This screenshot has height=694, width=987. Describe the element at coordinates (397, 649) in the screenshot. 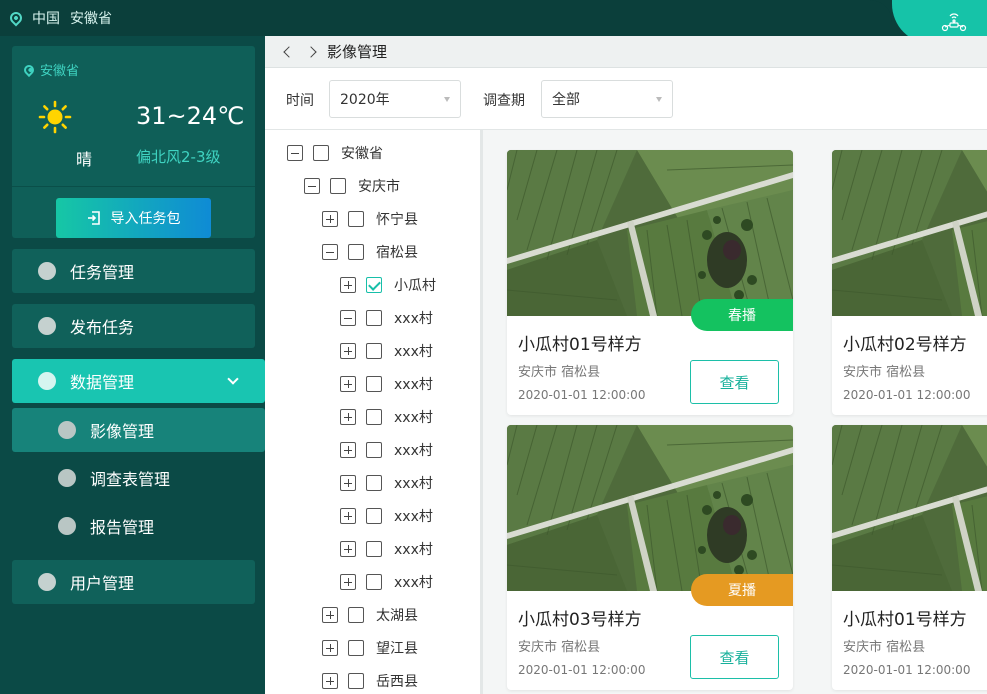

I see `tree-node-label: 望江县` at that location.